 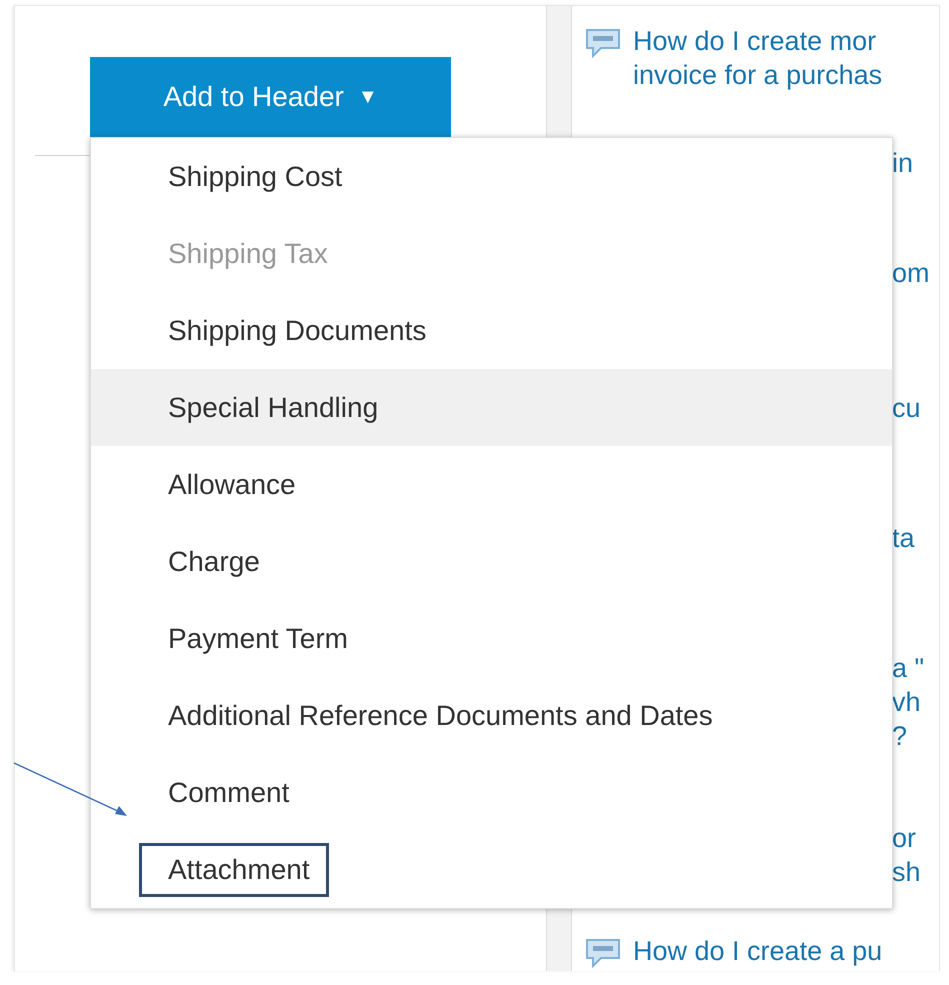 I want to click on menu-item: Attachment, so click(x=491, y=869).